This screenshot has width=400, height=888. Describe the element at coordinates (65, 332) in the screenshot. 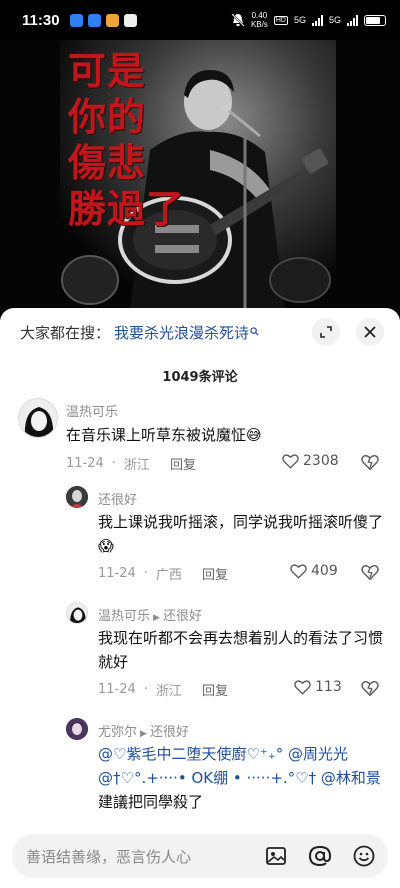

I see `related-search-label: 大家都在搜：` at that location.